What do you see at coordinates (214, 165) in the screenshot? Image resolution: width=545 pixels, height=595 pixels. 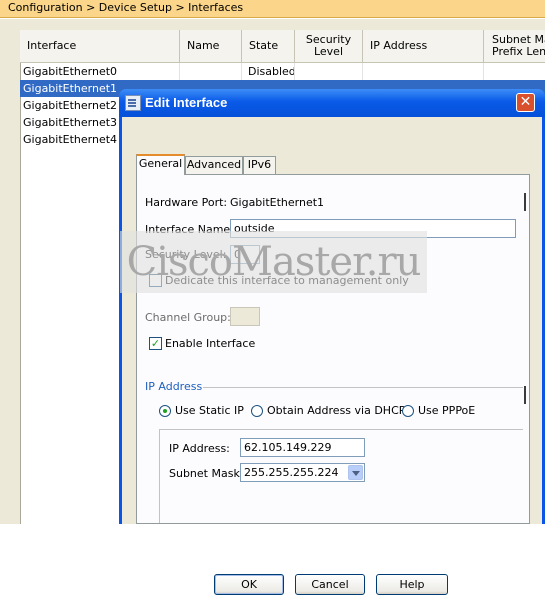 I see `tab-advanced: Advanced` at bounding box center [214, 165].